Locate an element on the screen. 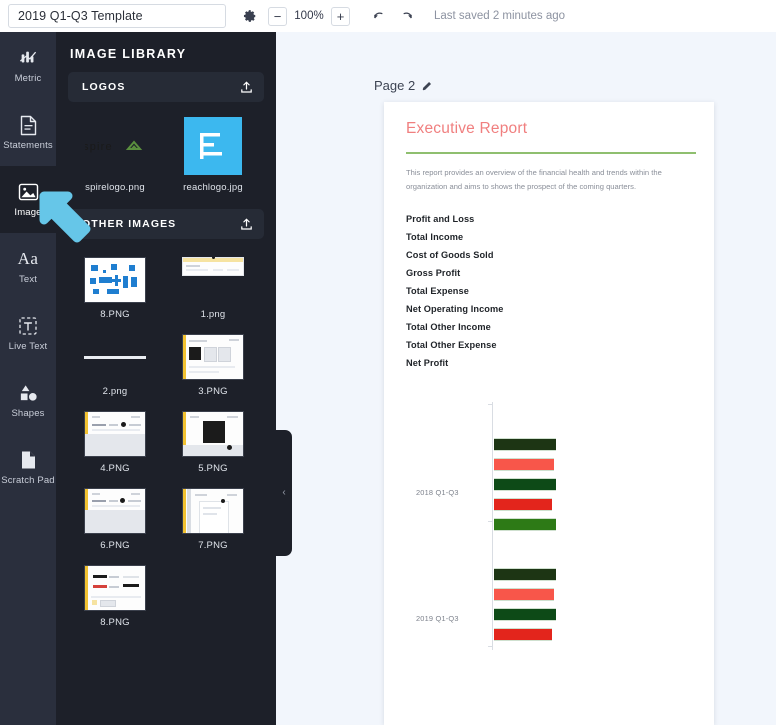  sidebar-item-label: Shapes is located at coordinates (28, 414).